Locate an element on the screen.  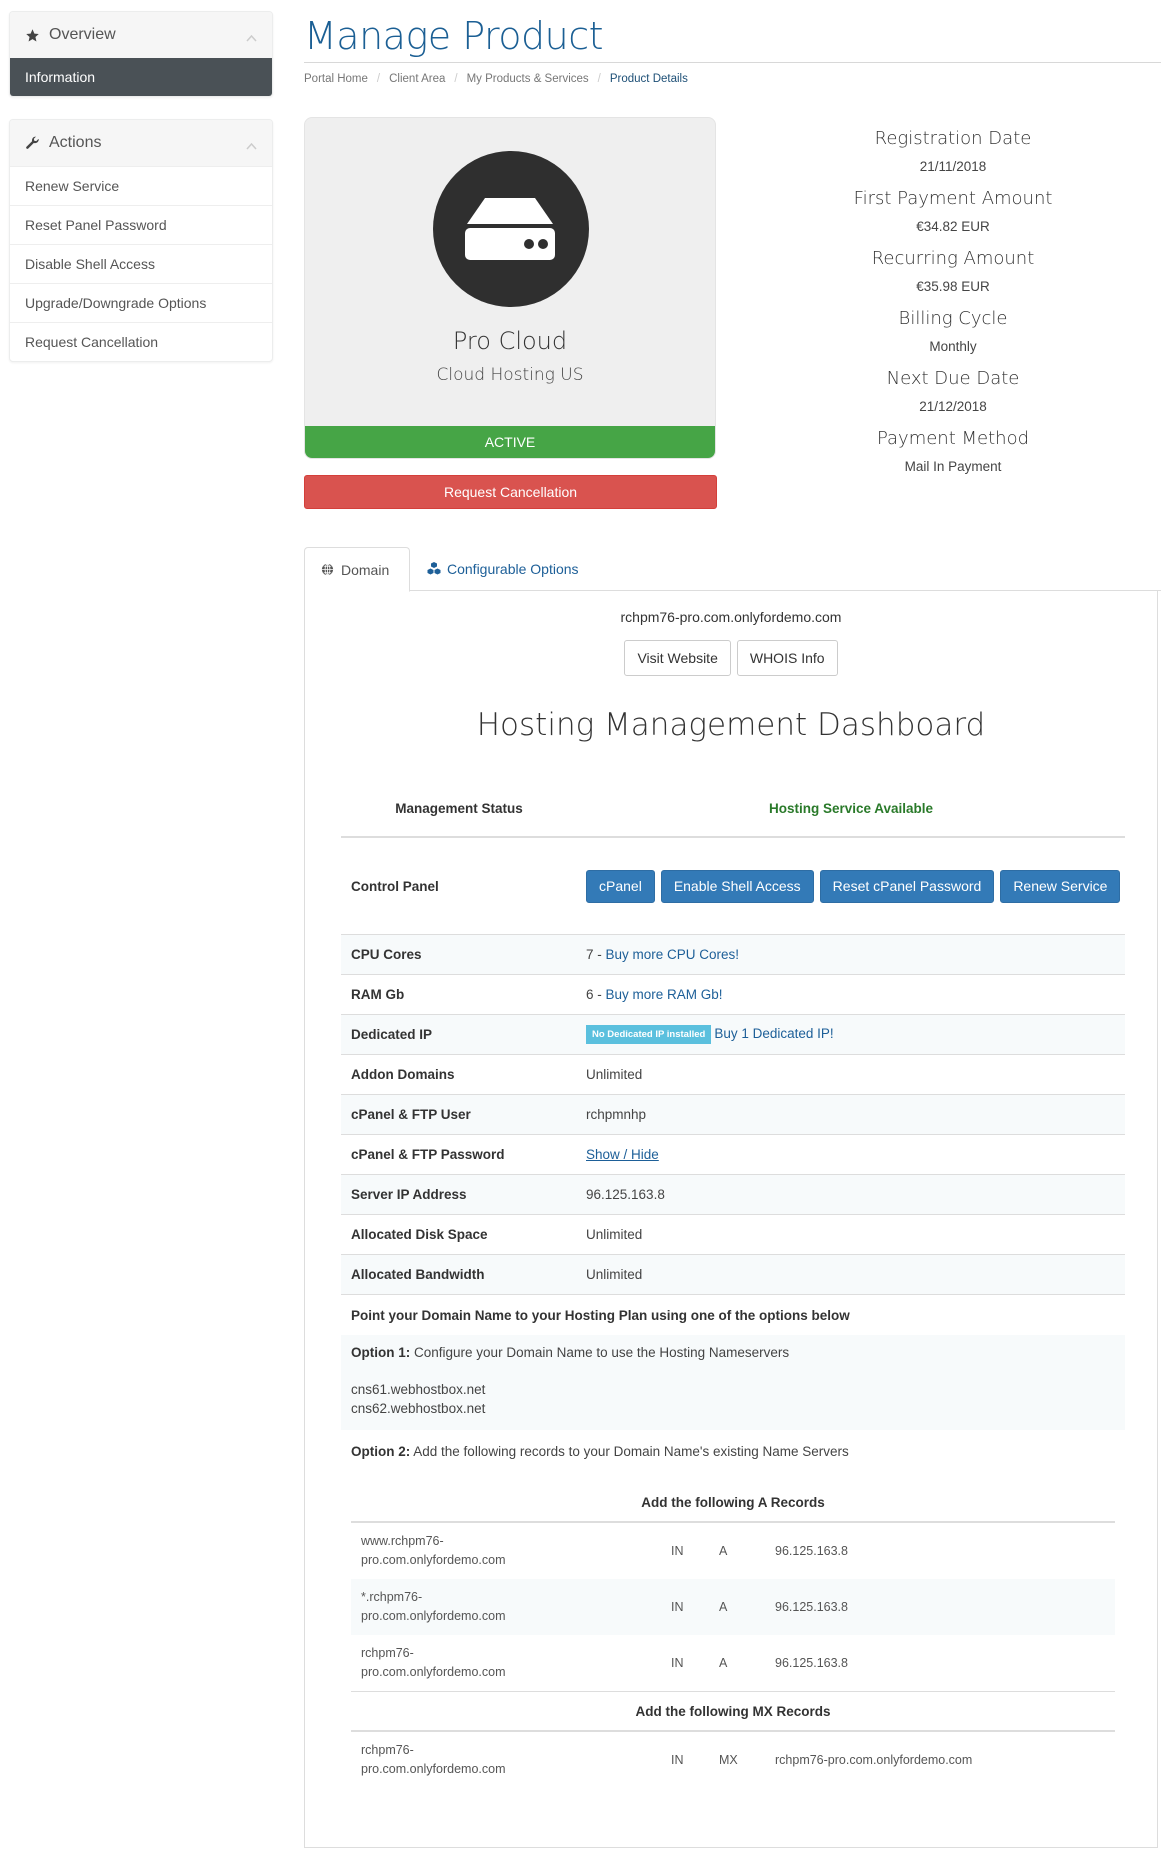
sidebar-item-disable-shell-access: Disable Shell Access is located at coordinates (141, 263).